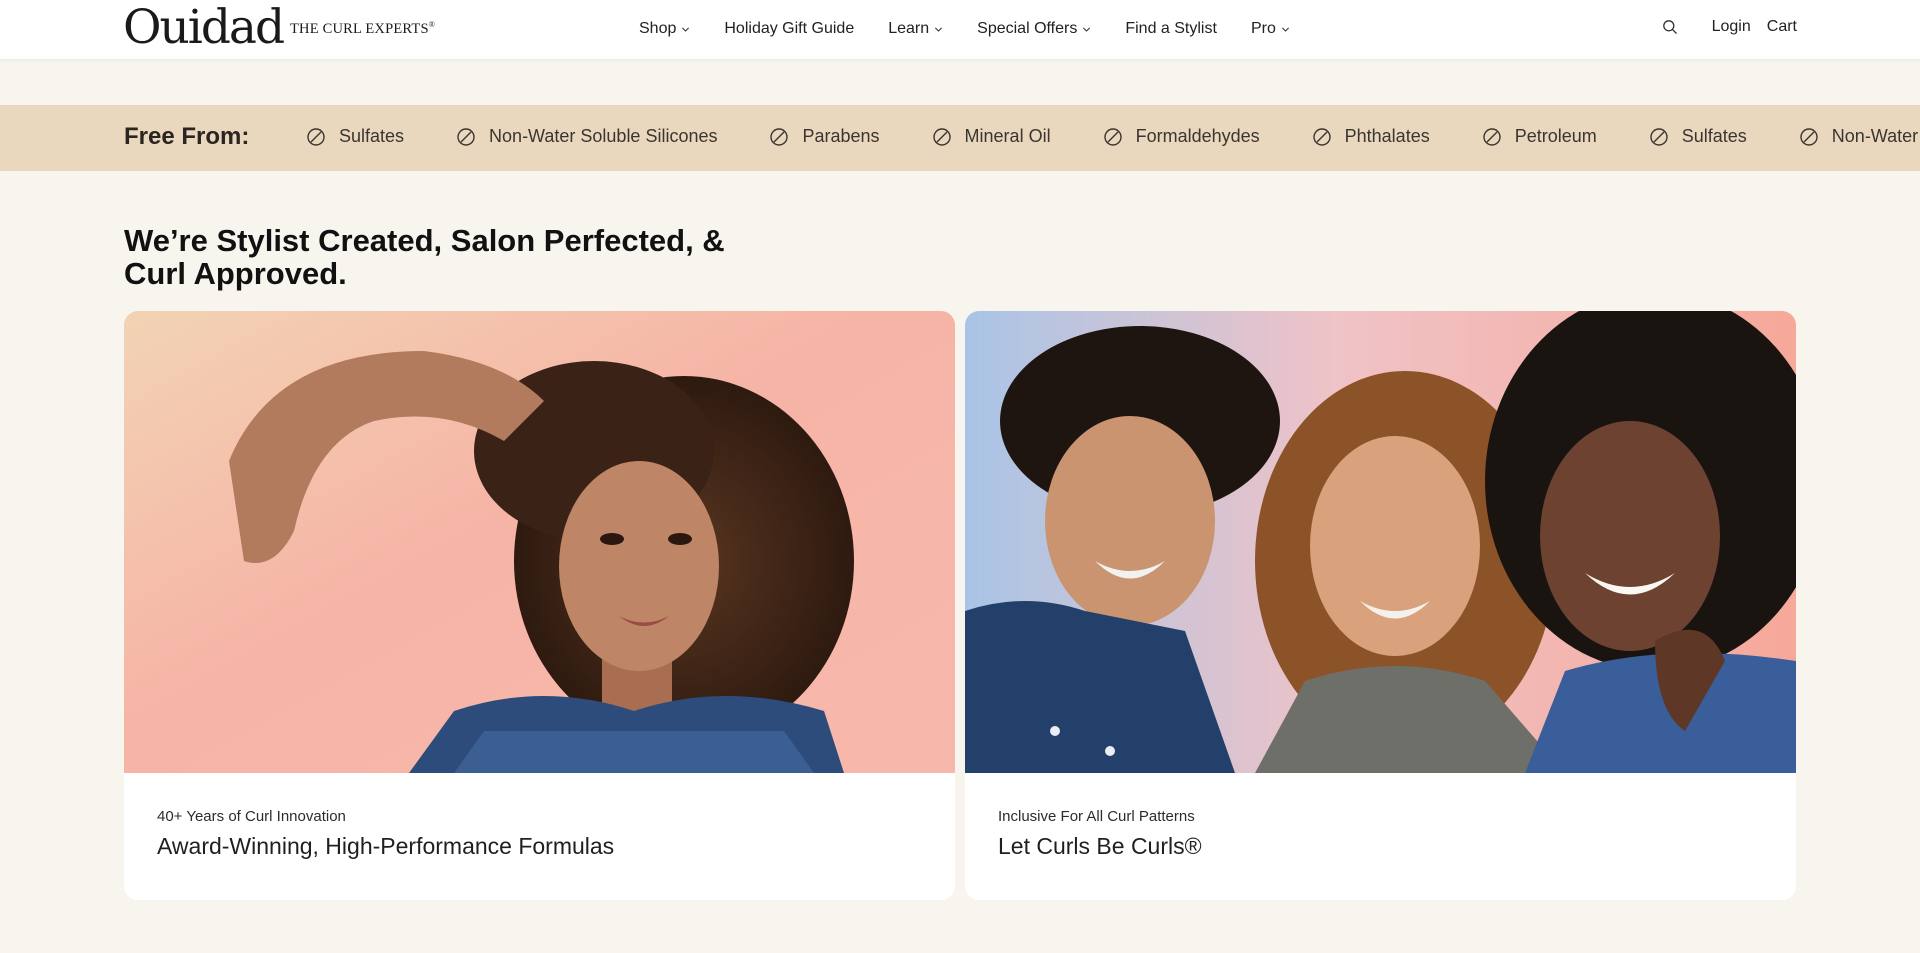  I want to click on nav-item-find-a-stylist: Find a Stylist, so click(1171, 29).